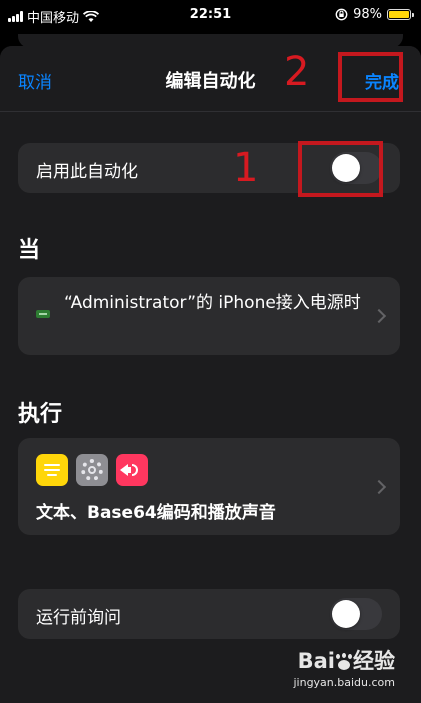  Describe the element at coordinates (346, 661) in the screenshot. I see `baidu-logo: Bai 经验` at that location.